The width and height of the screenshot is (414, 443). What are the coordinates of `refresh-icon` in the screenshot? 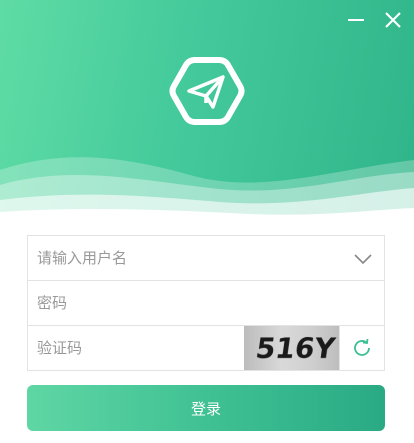 It's located at (362, 347).